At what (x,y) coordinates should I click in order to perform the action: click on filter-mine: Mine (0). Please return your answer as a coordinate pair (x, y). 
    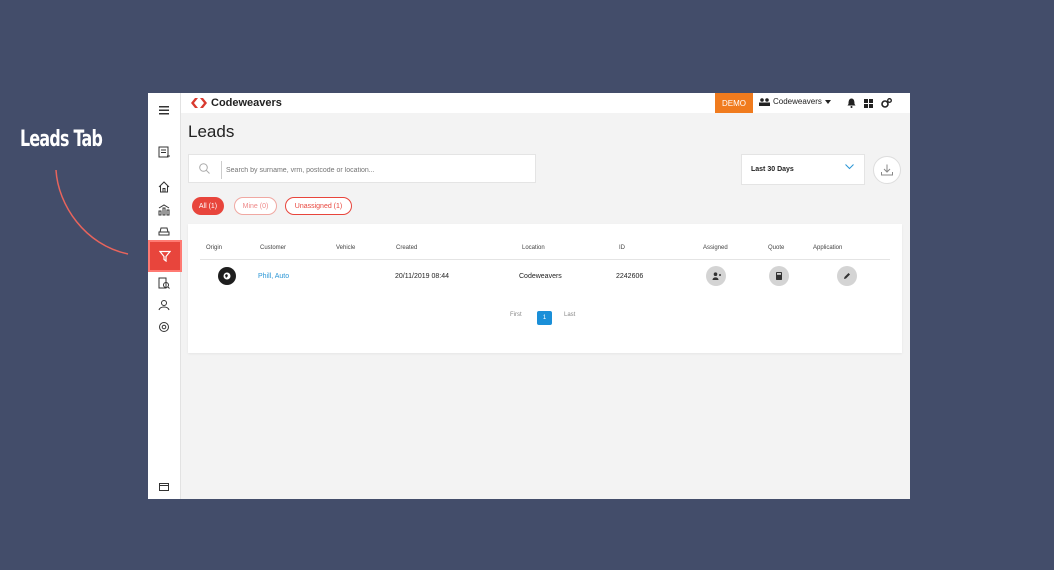
    Looking at the image, I should click on (255, 206).